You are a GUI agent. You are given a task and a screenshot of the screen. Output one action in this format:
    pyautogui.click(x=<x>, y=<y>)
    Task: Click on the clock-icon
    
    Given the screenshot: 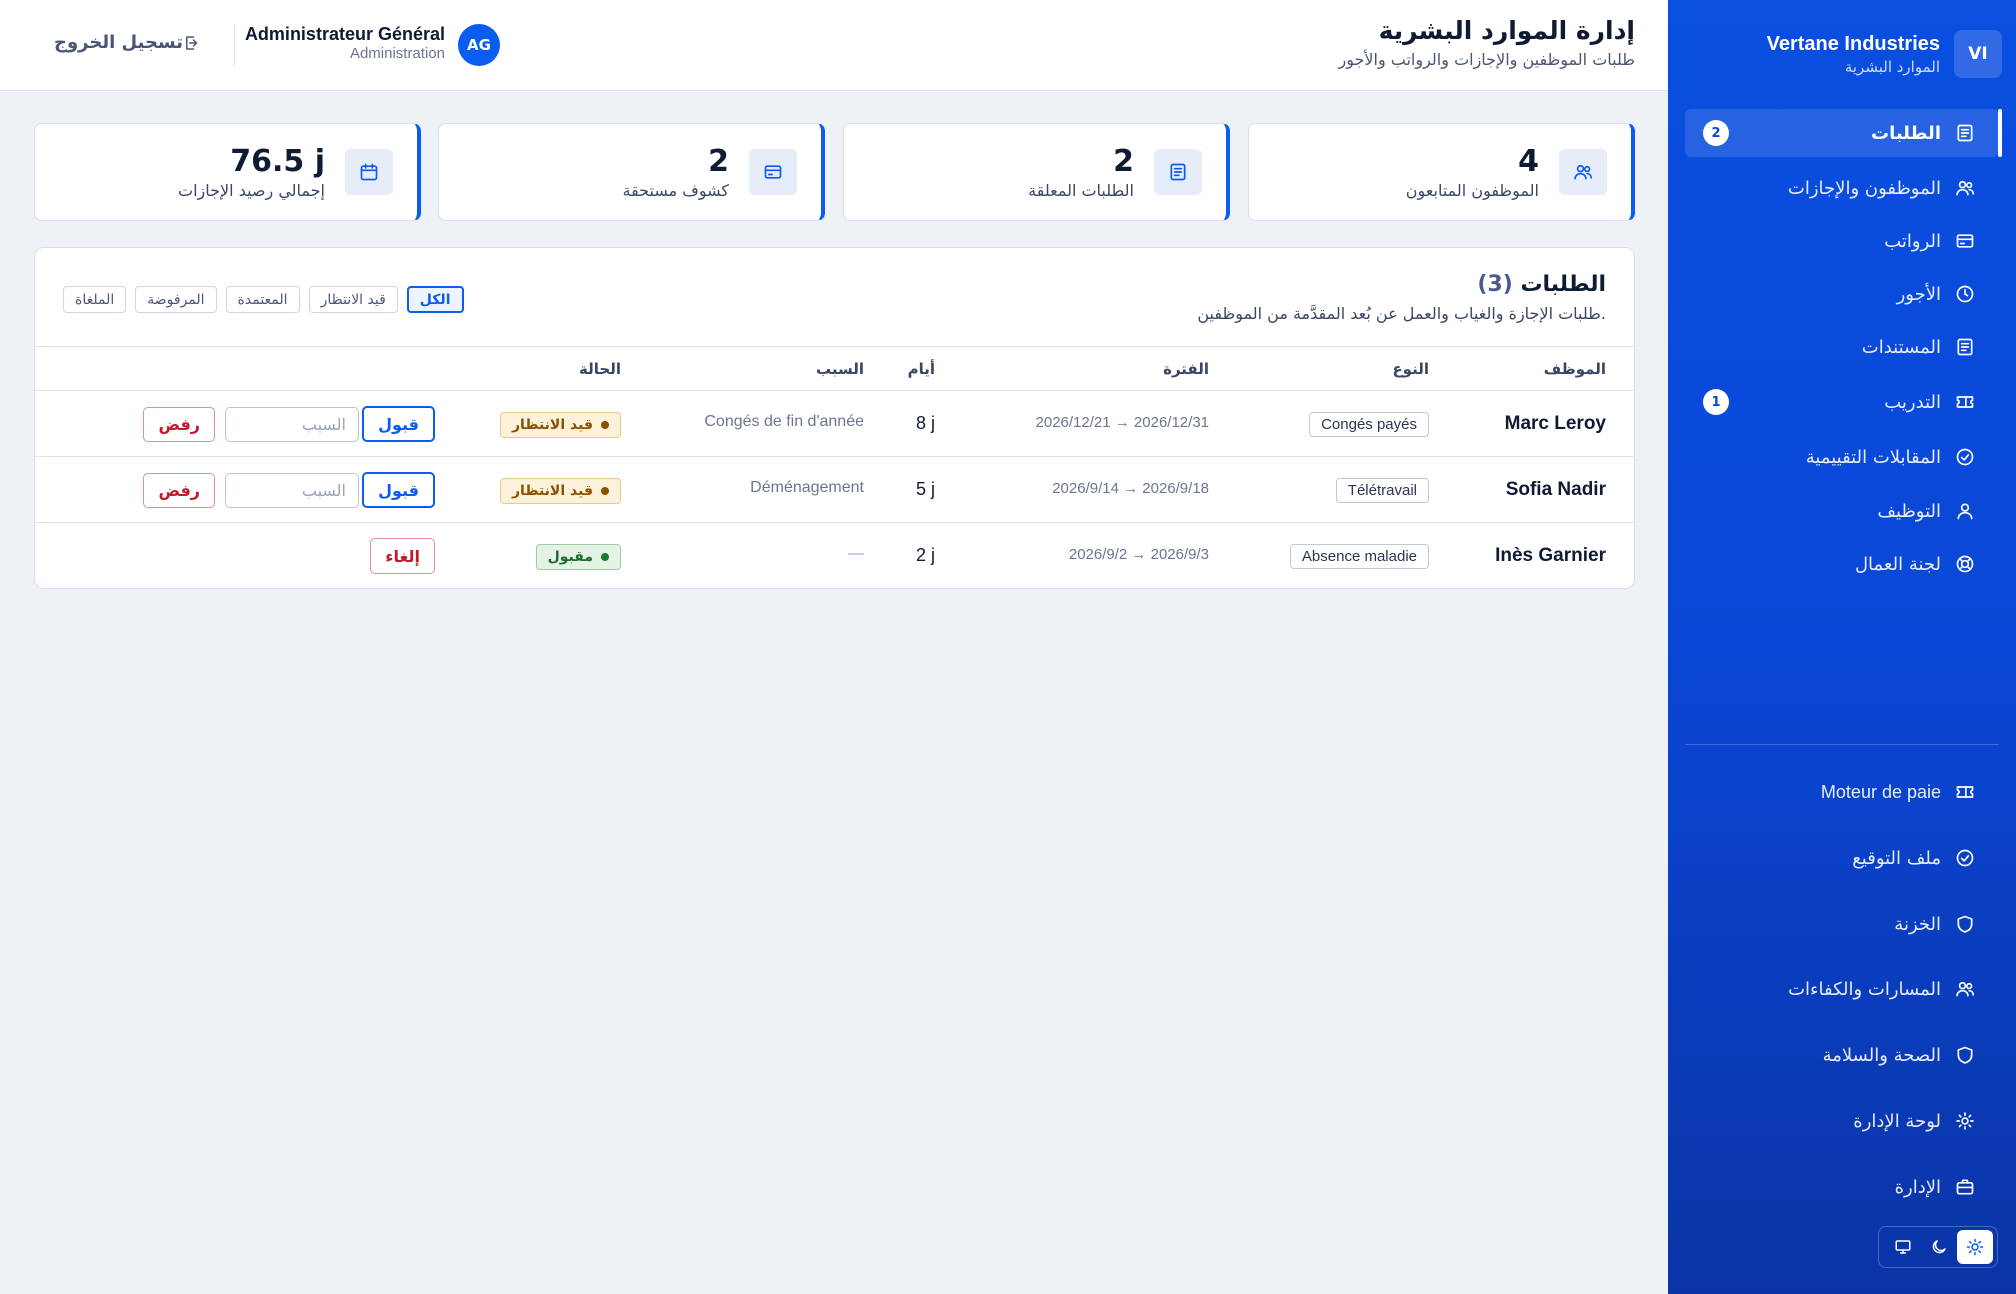 What is the action you would take?
    pyautogui.click(x=1965, y=294)
    